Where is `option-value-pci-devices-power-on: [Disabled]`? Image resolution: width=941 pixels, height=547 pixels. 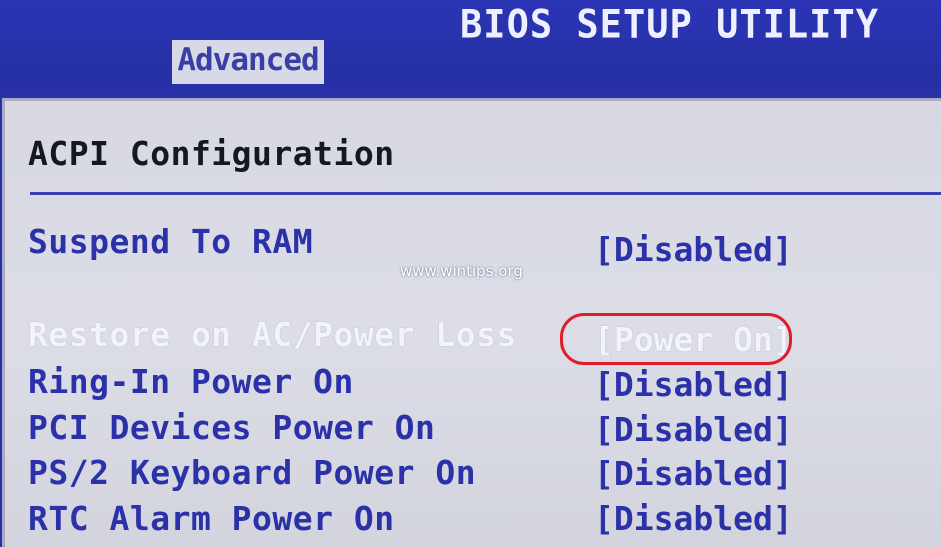
option-value-pci-devices-power-on: [Disabled] is located at coordinates (693, 429).